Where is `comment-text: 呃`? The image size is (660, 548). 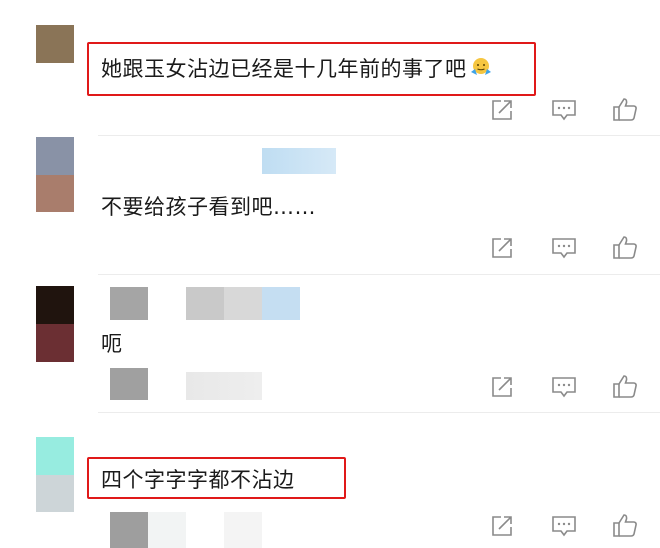 comment-text: 呃 is located at coordinates (112, 344).